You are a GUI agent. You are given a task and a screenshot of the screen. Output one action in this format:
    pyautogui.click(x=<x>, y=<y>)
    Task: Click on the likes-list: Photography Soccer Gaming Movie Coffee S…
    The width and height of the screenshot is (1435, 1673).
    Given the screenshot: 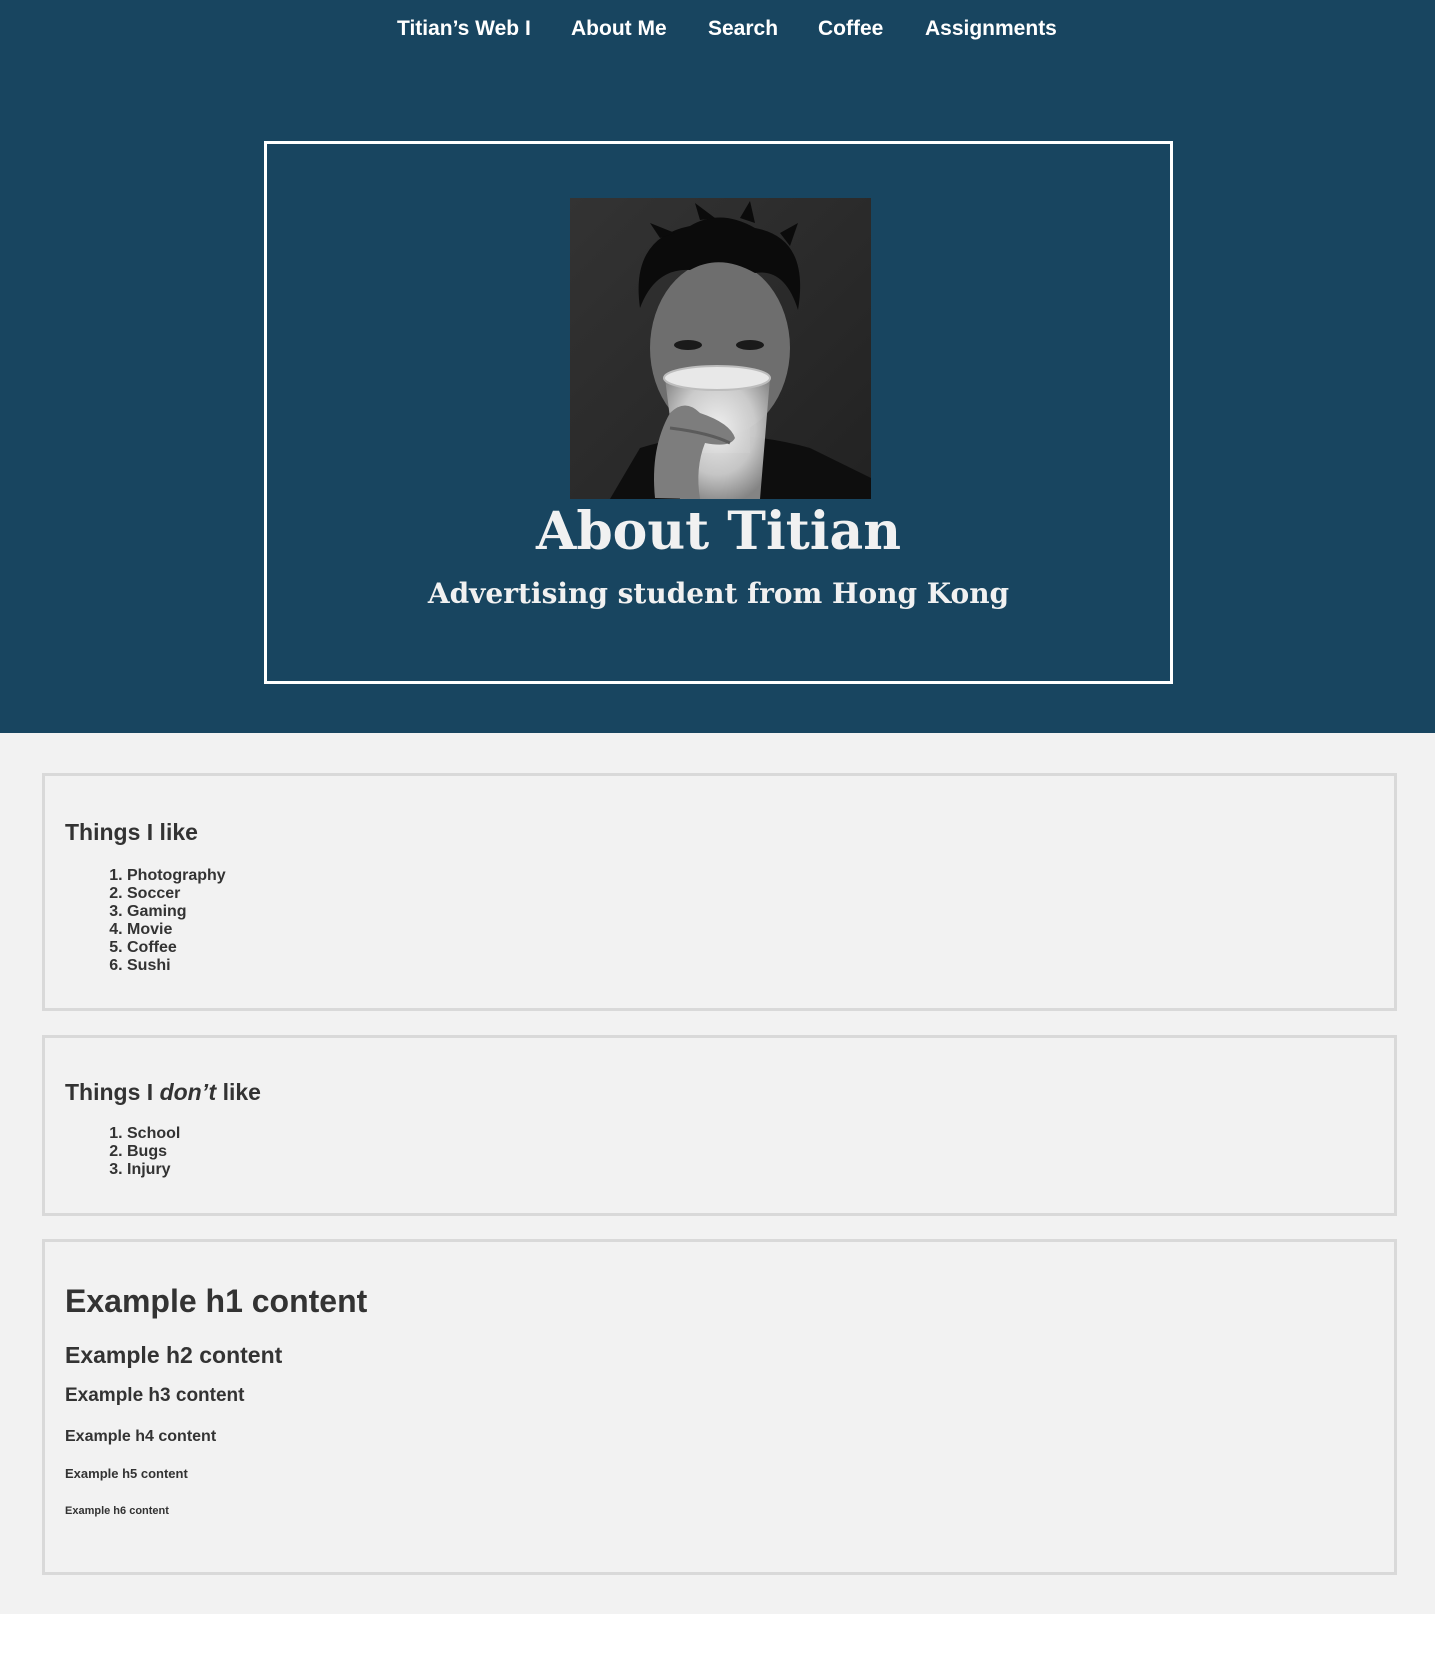 What is the action you would take?
    pyautogui.click(x=166, y=921)
    